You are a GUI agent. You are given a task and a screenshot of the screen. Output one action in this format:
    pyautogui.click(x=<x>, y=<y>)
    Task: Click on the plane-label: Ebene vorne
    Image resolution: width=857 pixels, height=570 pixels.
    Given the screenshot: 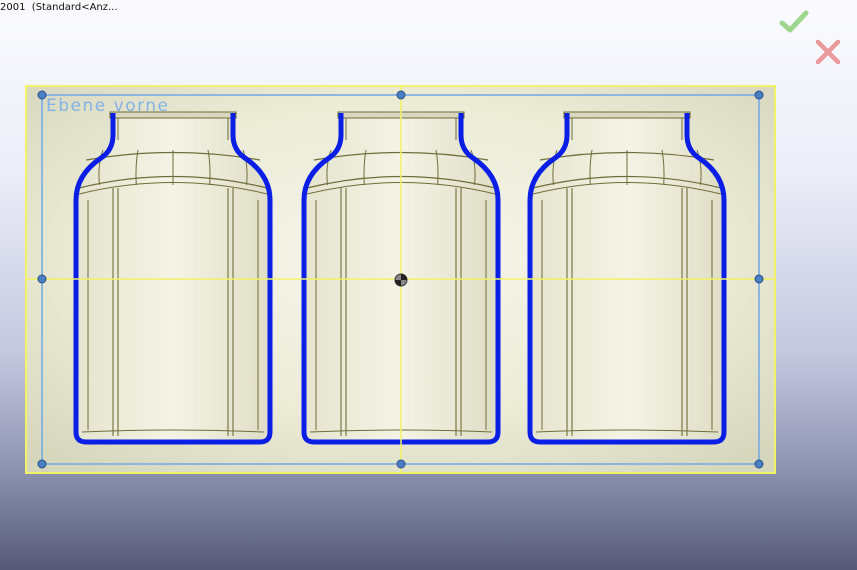 What is the action you would take?
    pyautogui.click(x=108, y=106)
    